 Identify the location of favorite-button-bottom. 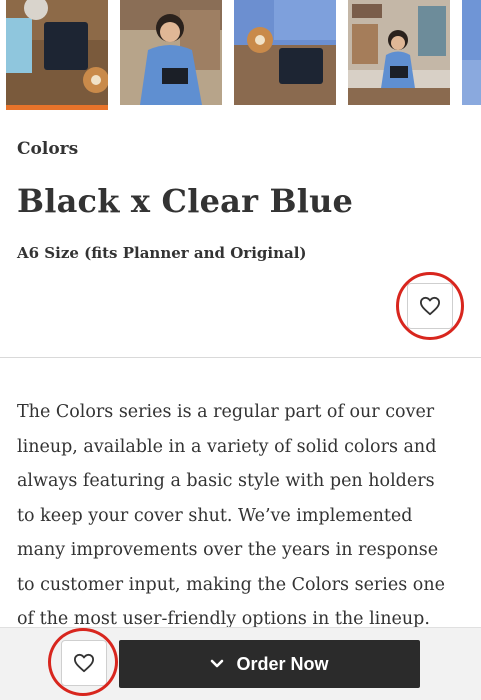
(84, 663).